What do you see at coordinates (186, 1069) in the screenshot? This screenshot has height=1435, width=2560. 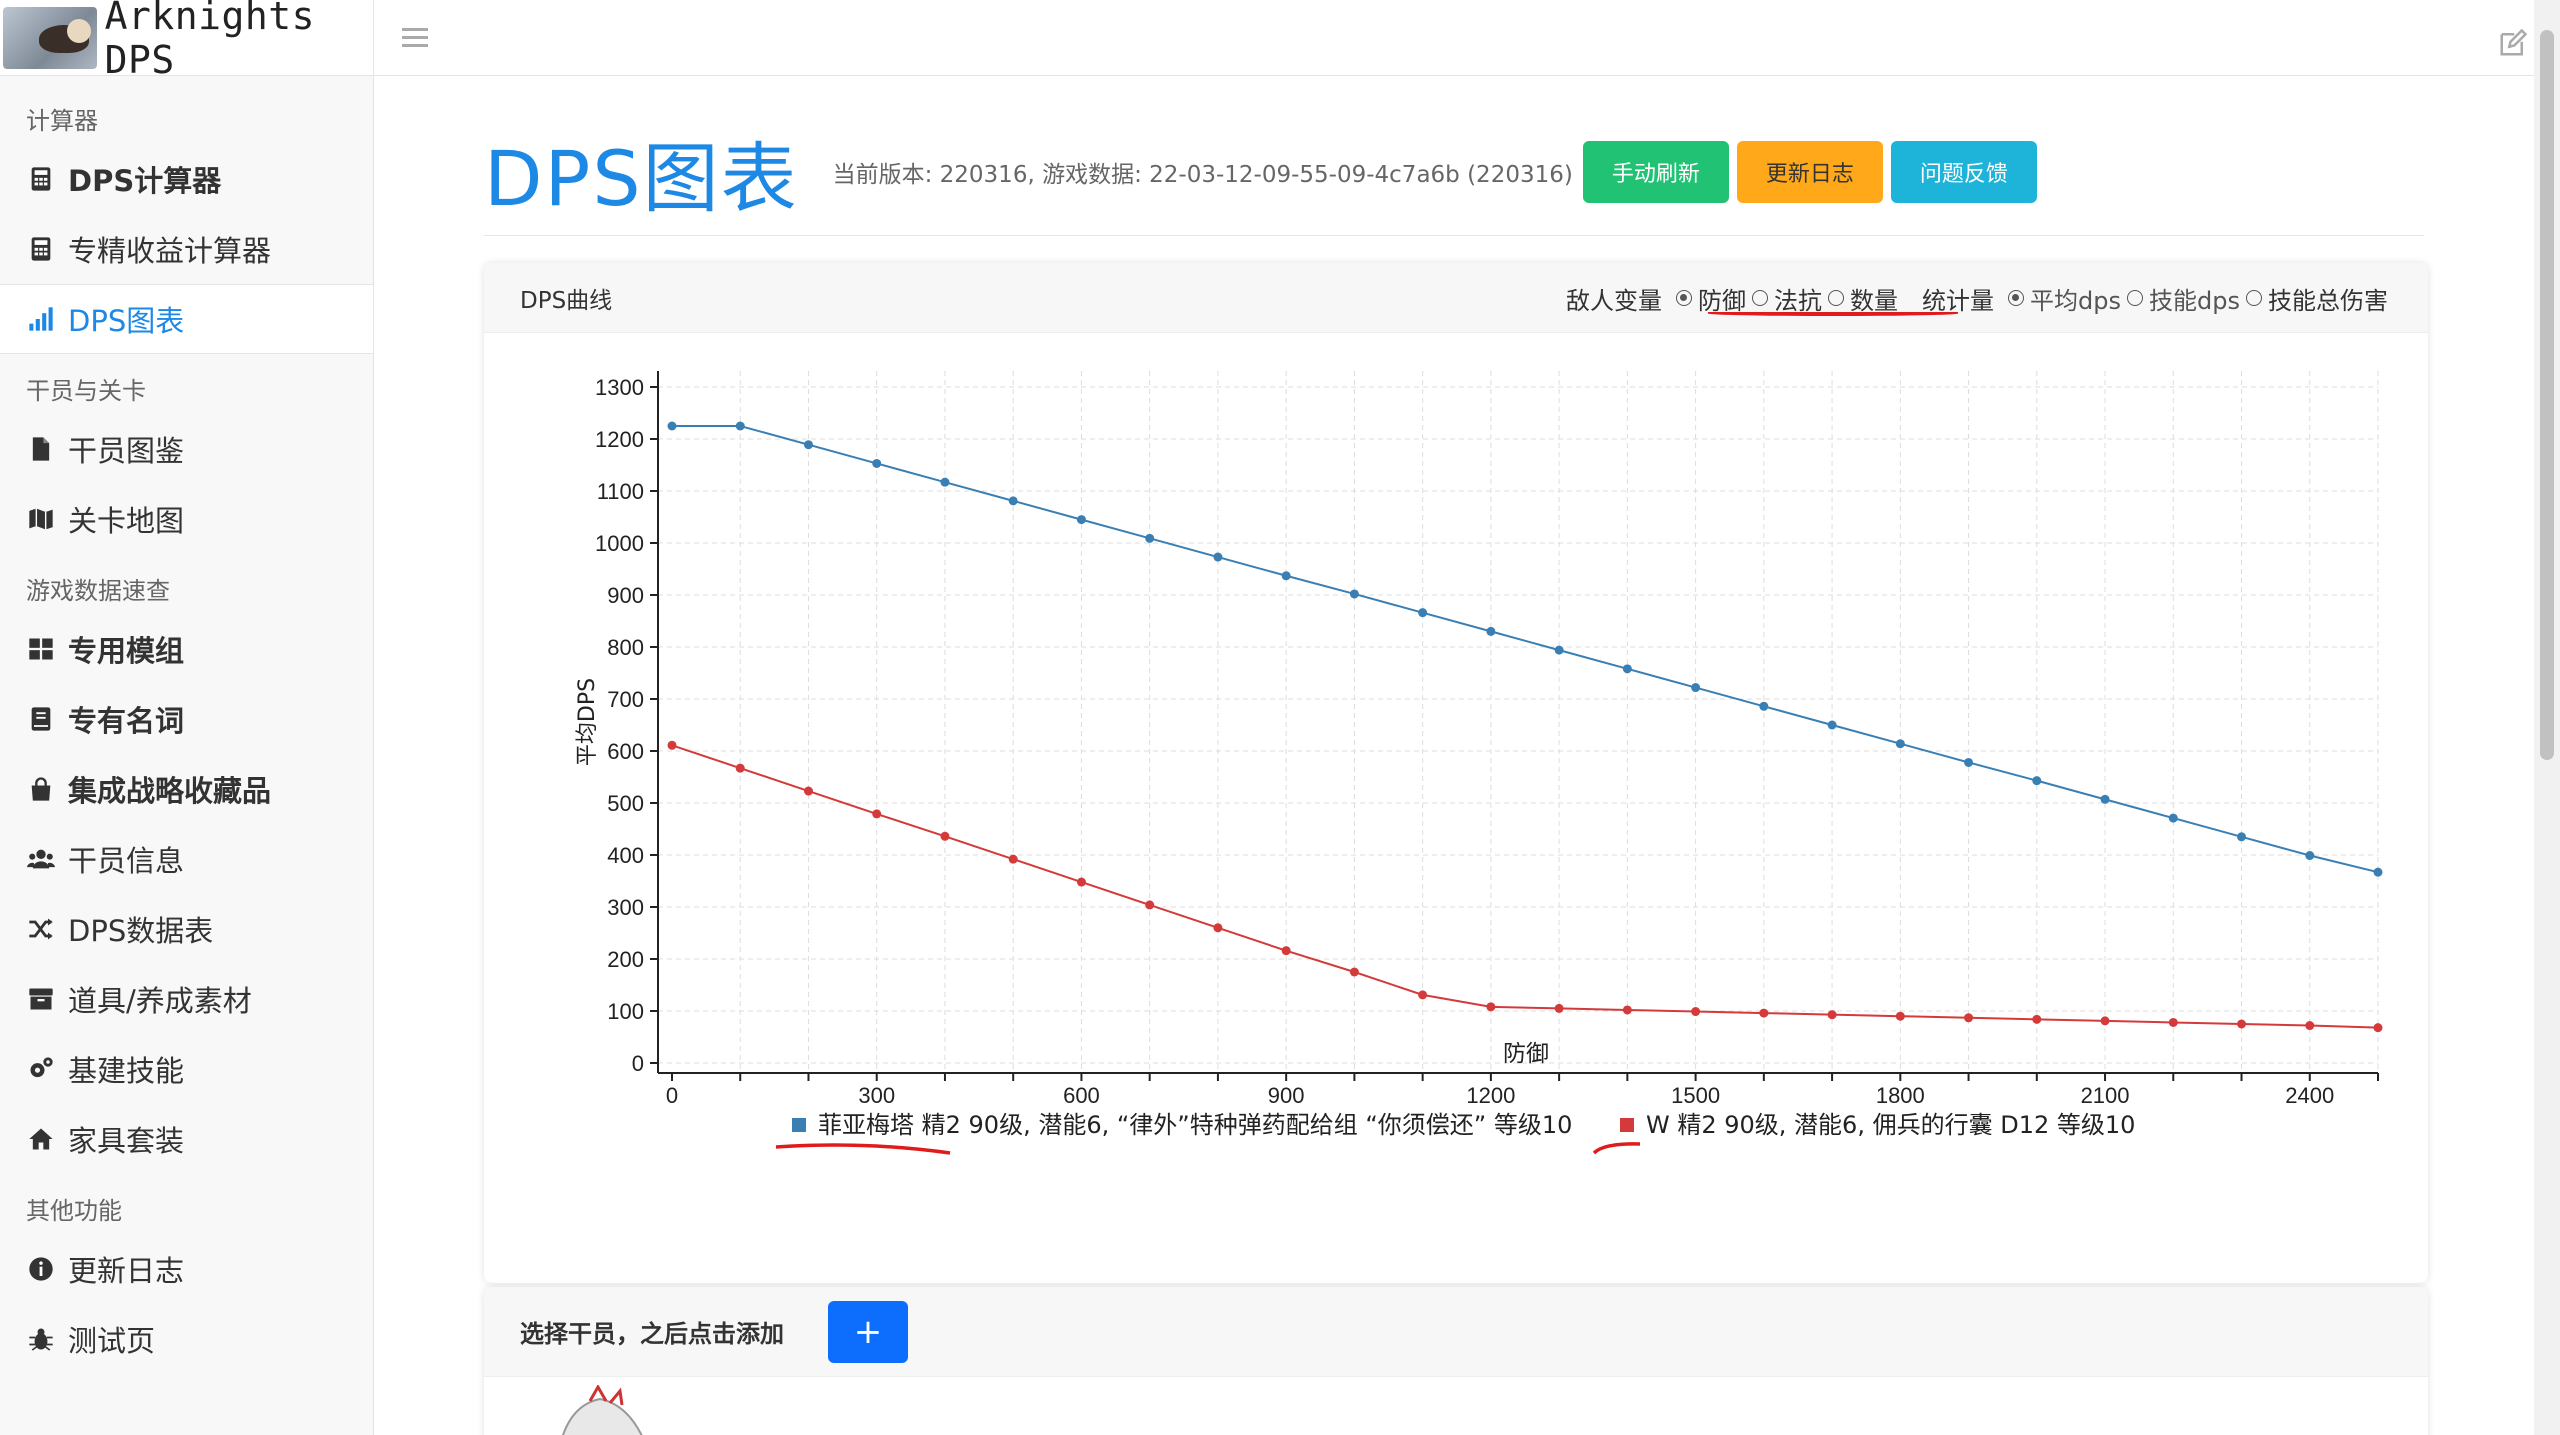 I see `sidebar-item: 基建技能` at bounding box center [186, 1069].